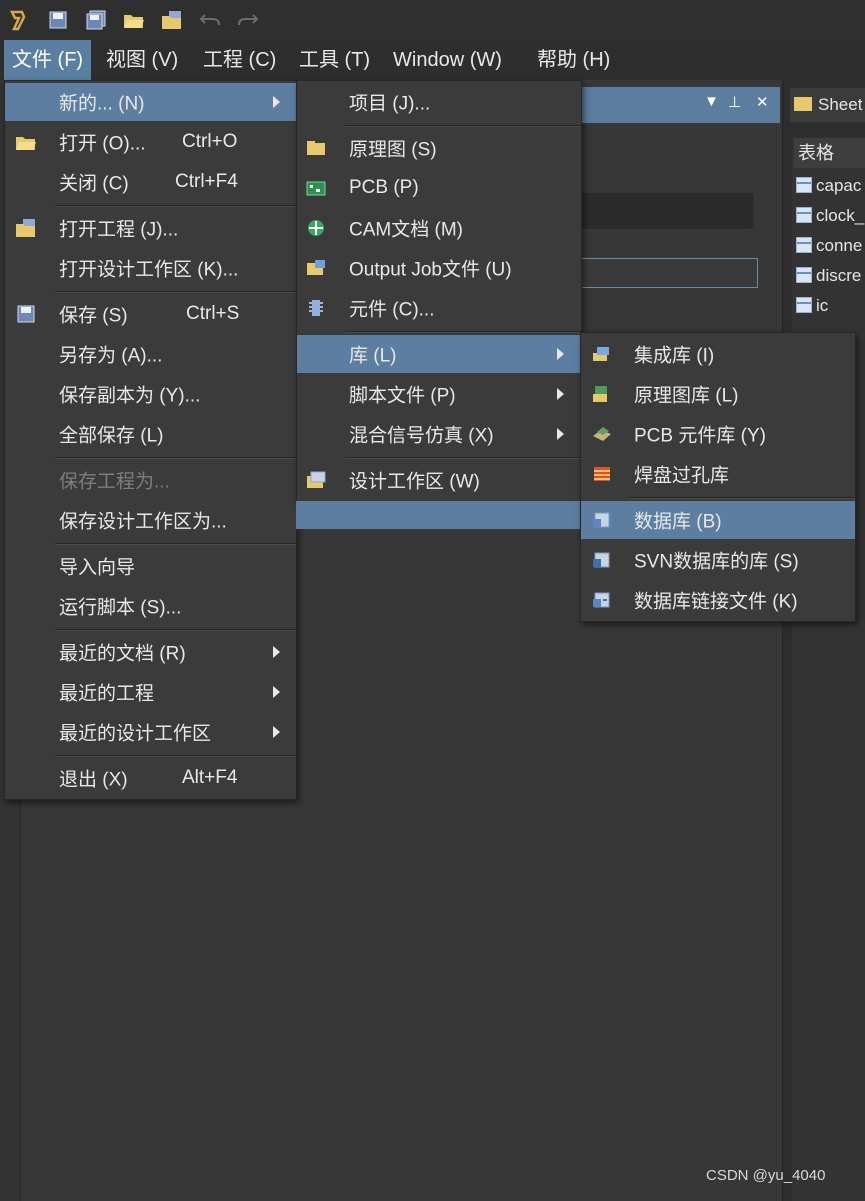 Image resolution: width=865 pixels, height=1201 pixels. I want to click on library-menu-item-svn-database: SVN数据库的库 (S), so click(718, 560).